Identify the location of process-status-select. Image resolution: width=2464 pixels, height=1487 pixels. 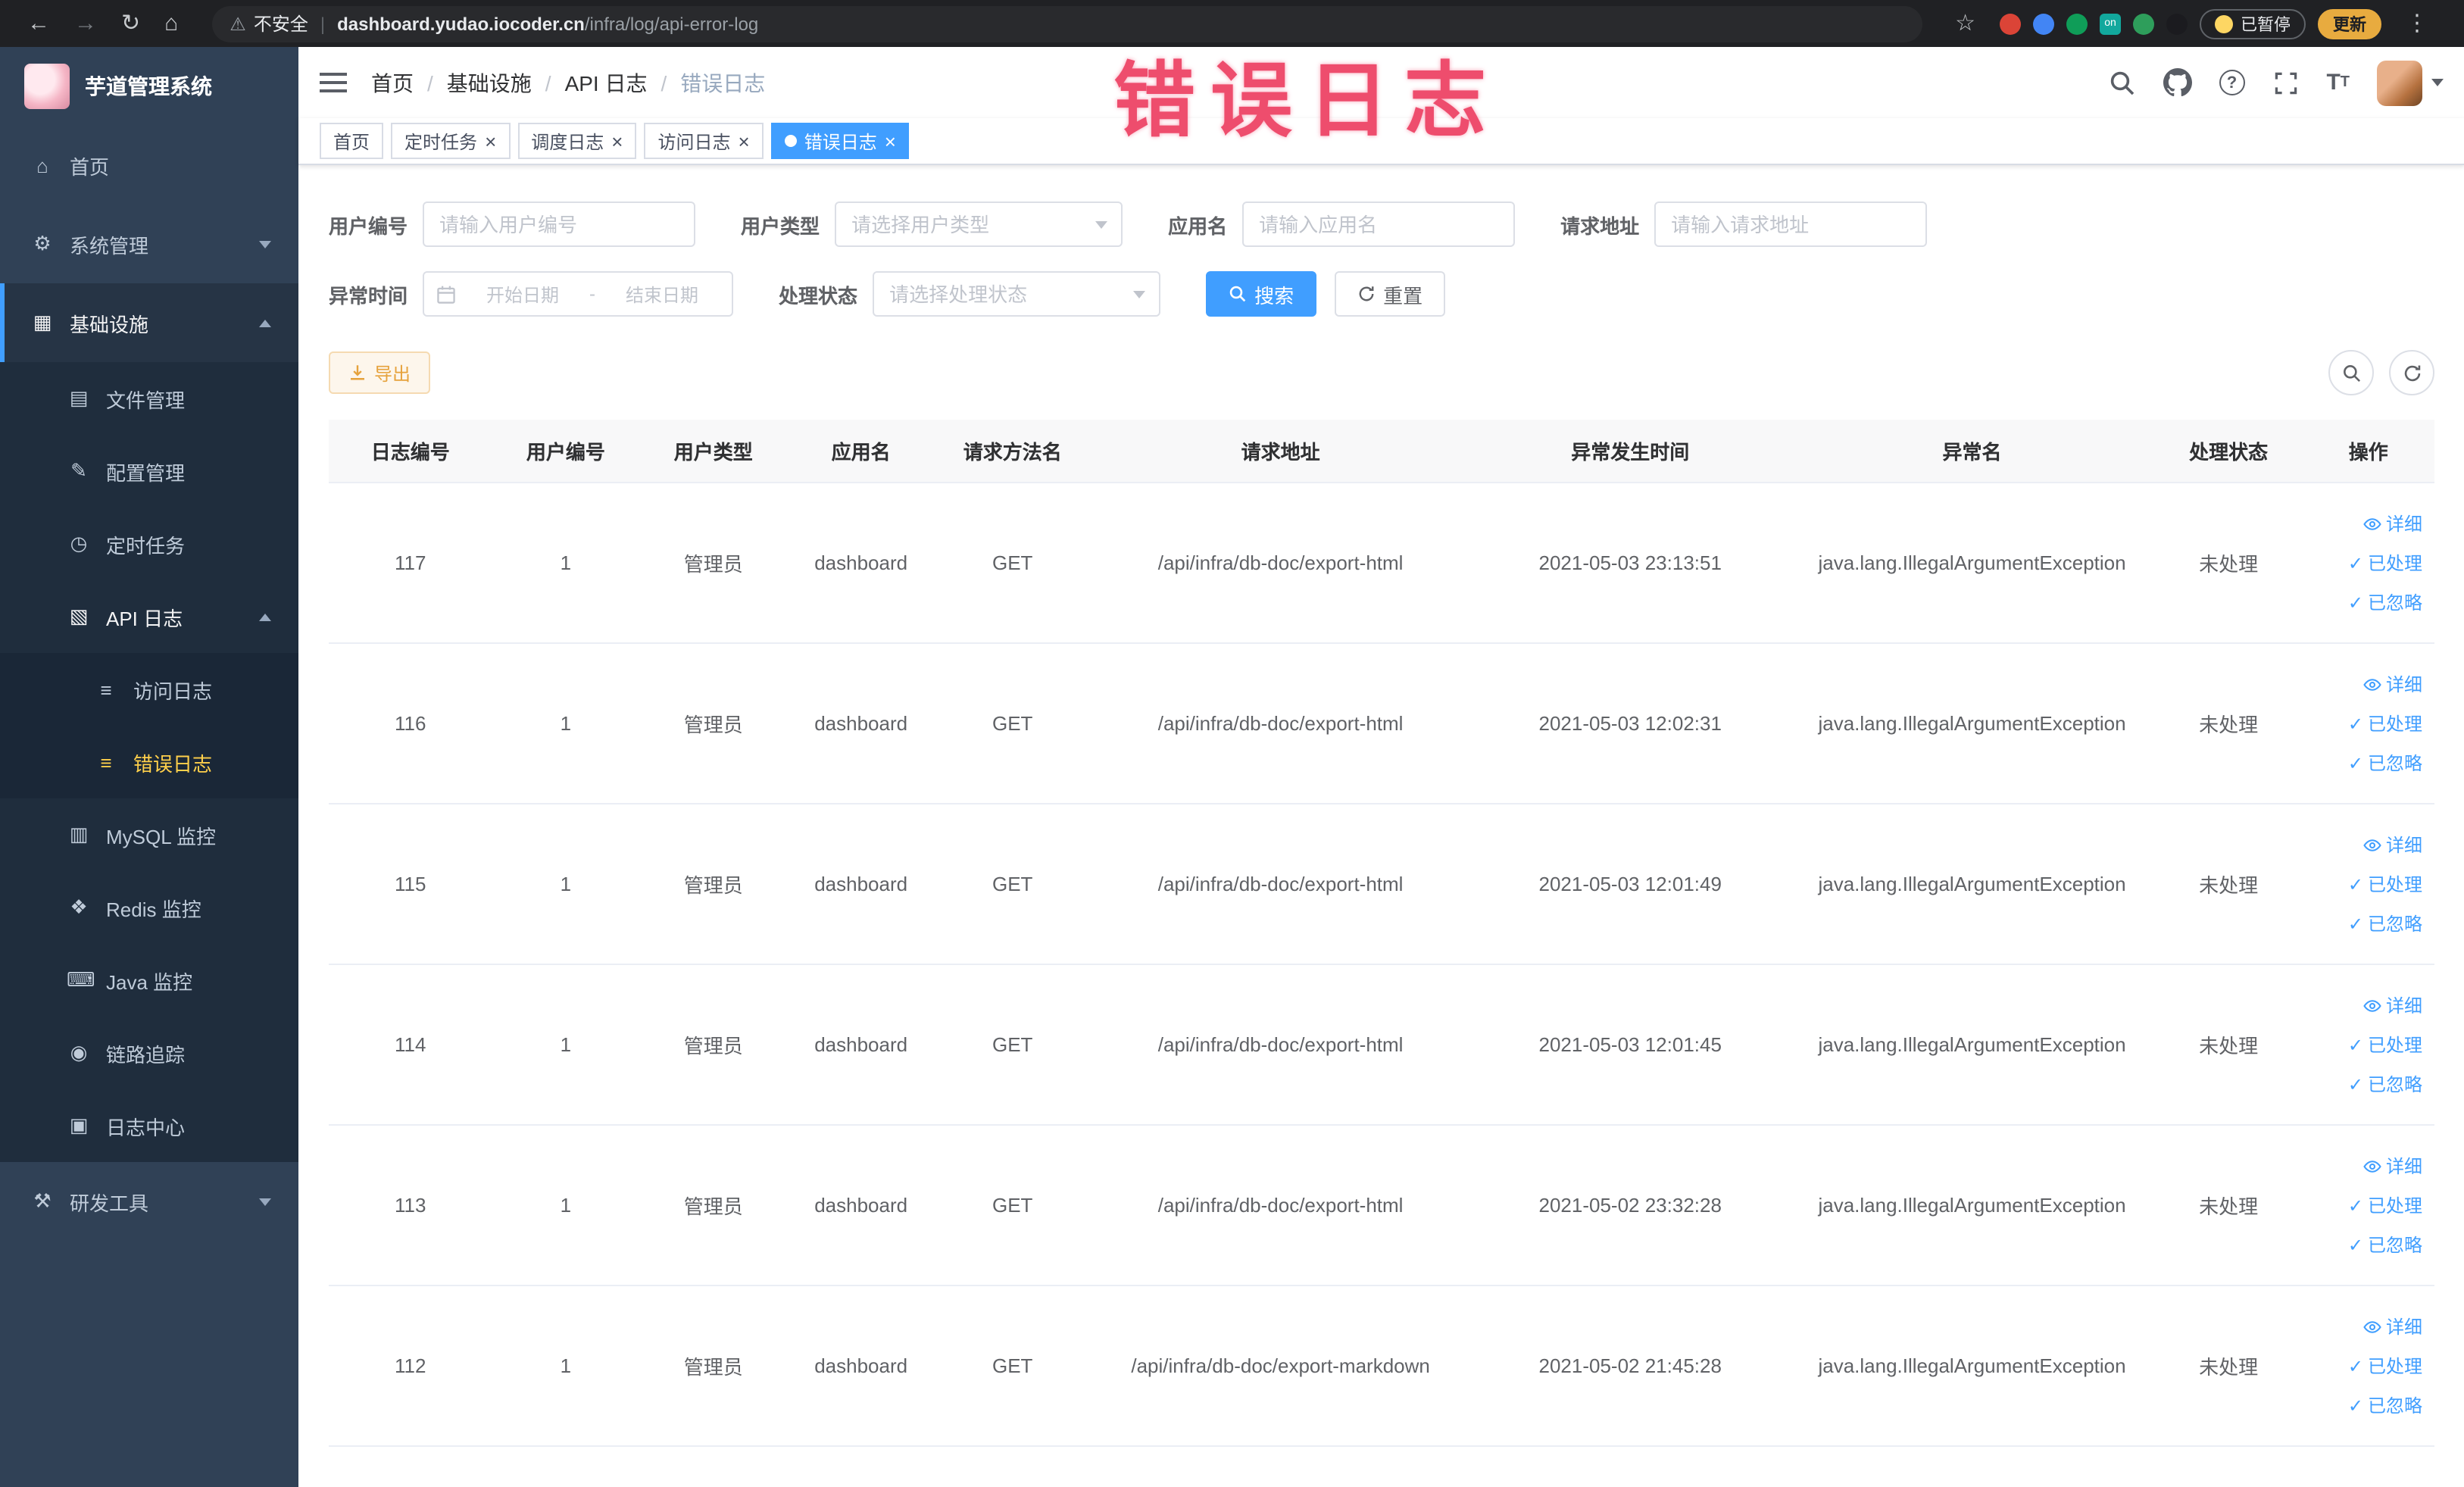
(1017, 294).